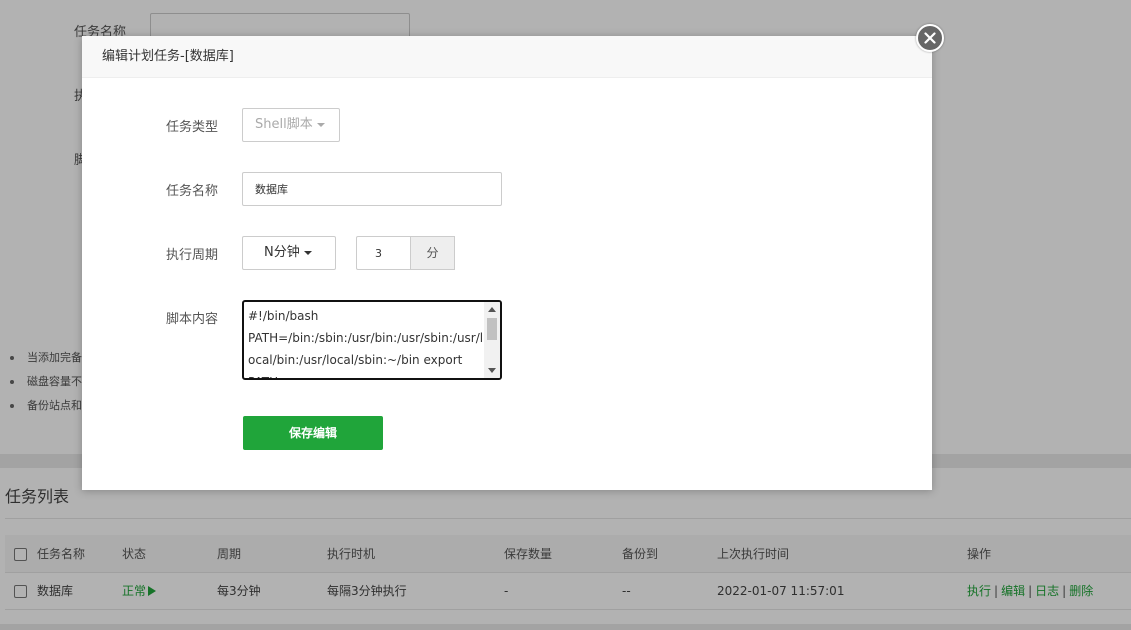 Image resolution: width=1131 pixels, height=630 pixels. What do you see at coordinates (507, 57) in the screenshot?
I see `dialog-title: 编辑计划任务-[数据库]` at bounding box center [507, 57].